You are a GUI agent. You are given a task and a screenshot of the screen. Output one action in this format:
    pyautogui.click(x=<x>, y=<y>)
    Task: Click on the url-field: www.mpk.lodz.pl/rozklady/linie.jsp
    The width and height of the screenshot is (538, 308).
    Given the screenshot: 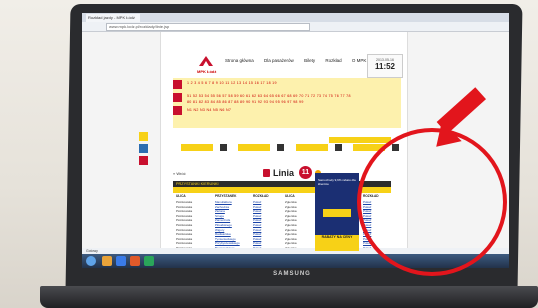 What is the action you would take?
    pyautogui.click(x=208, y=27)
    